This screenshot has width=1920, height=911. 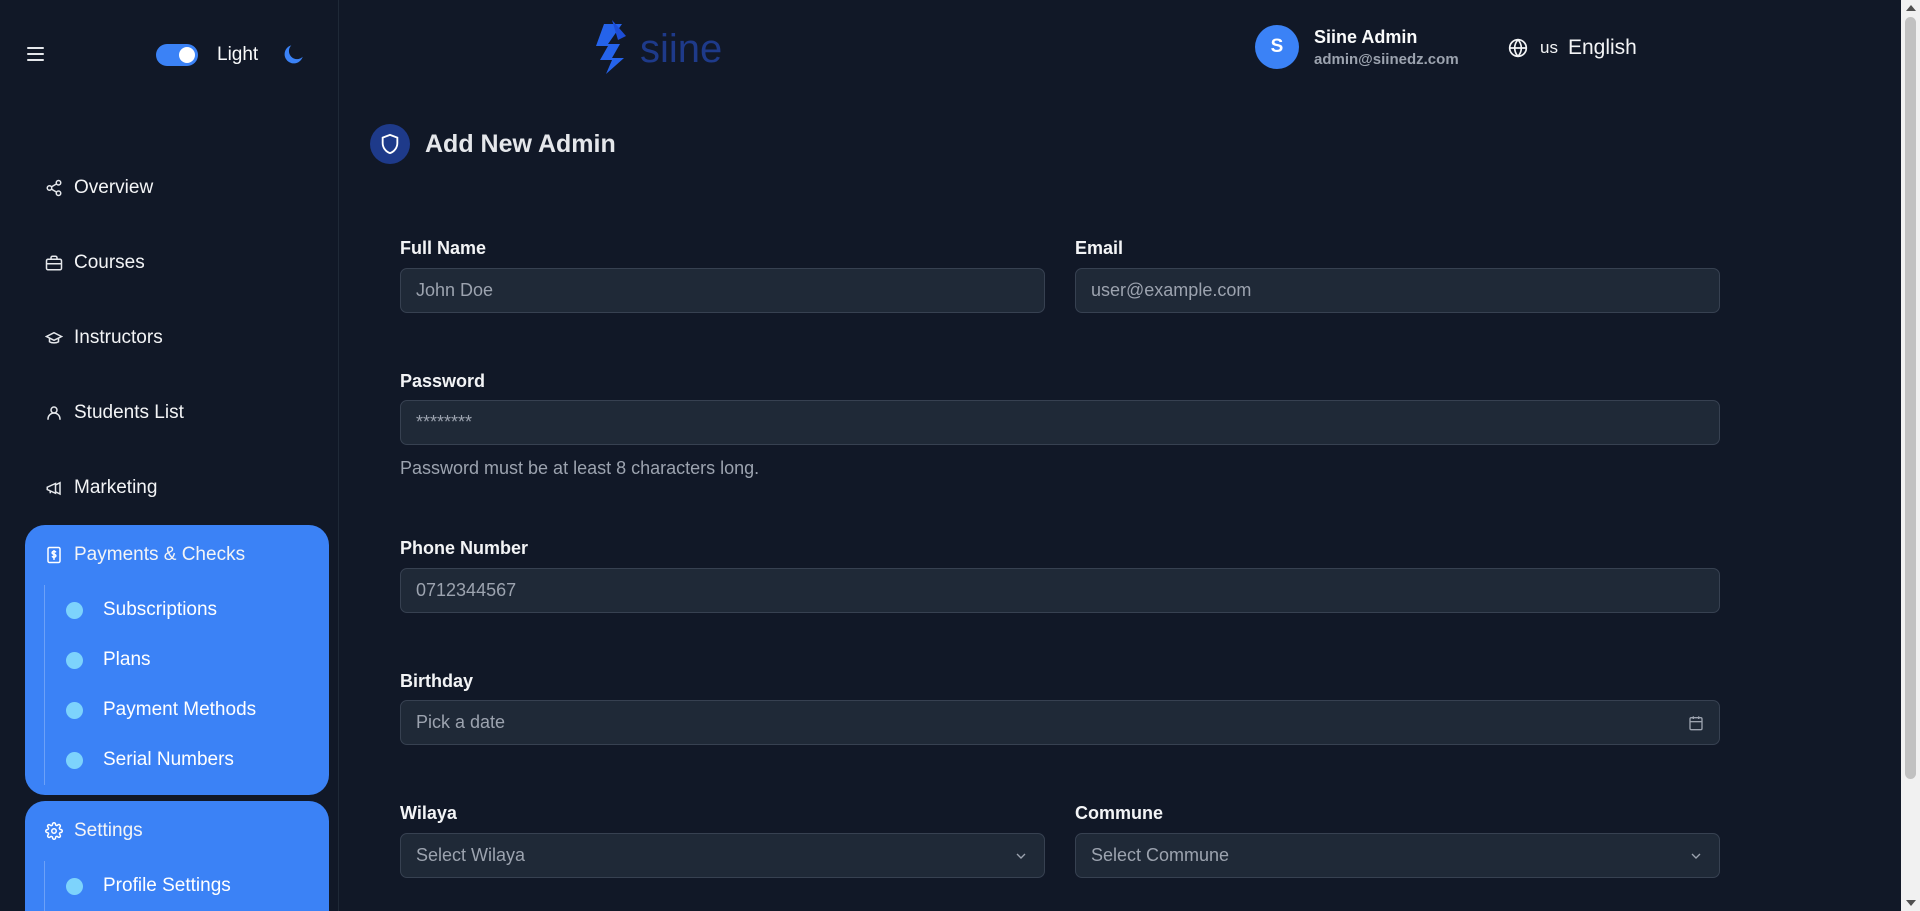 What do you see at coordinates (520, 143) in the screenshot?
I see `page-title: Add New Admin` at bounding box center [520, 143].